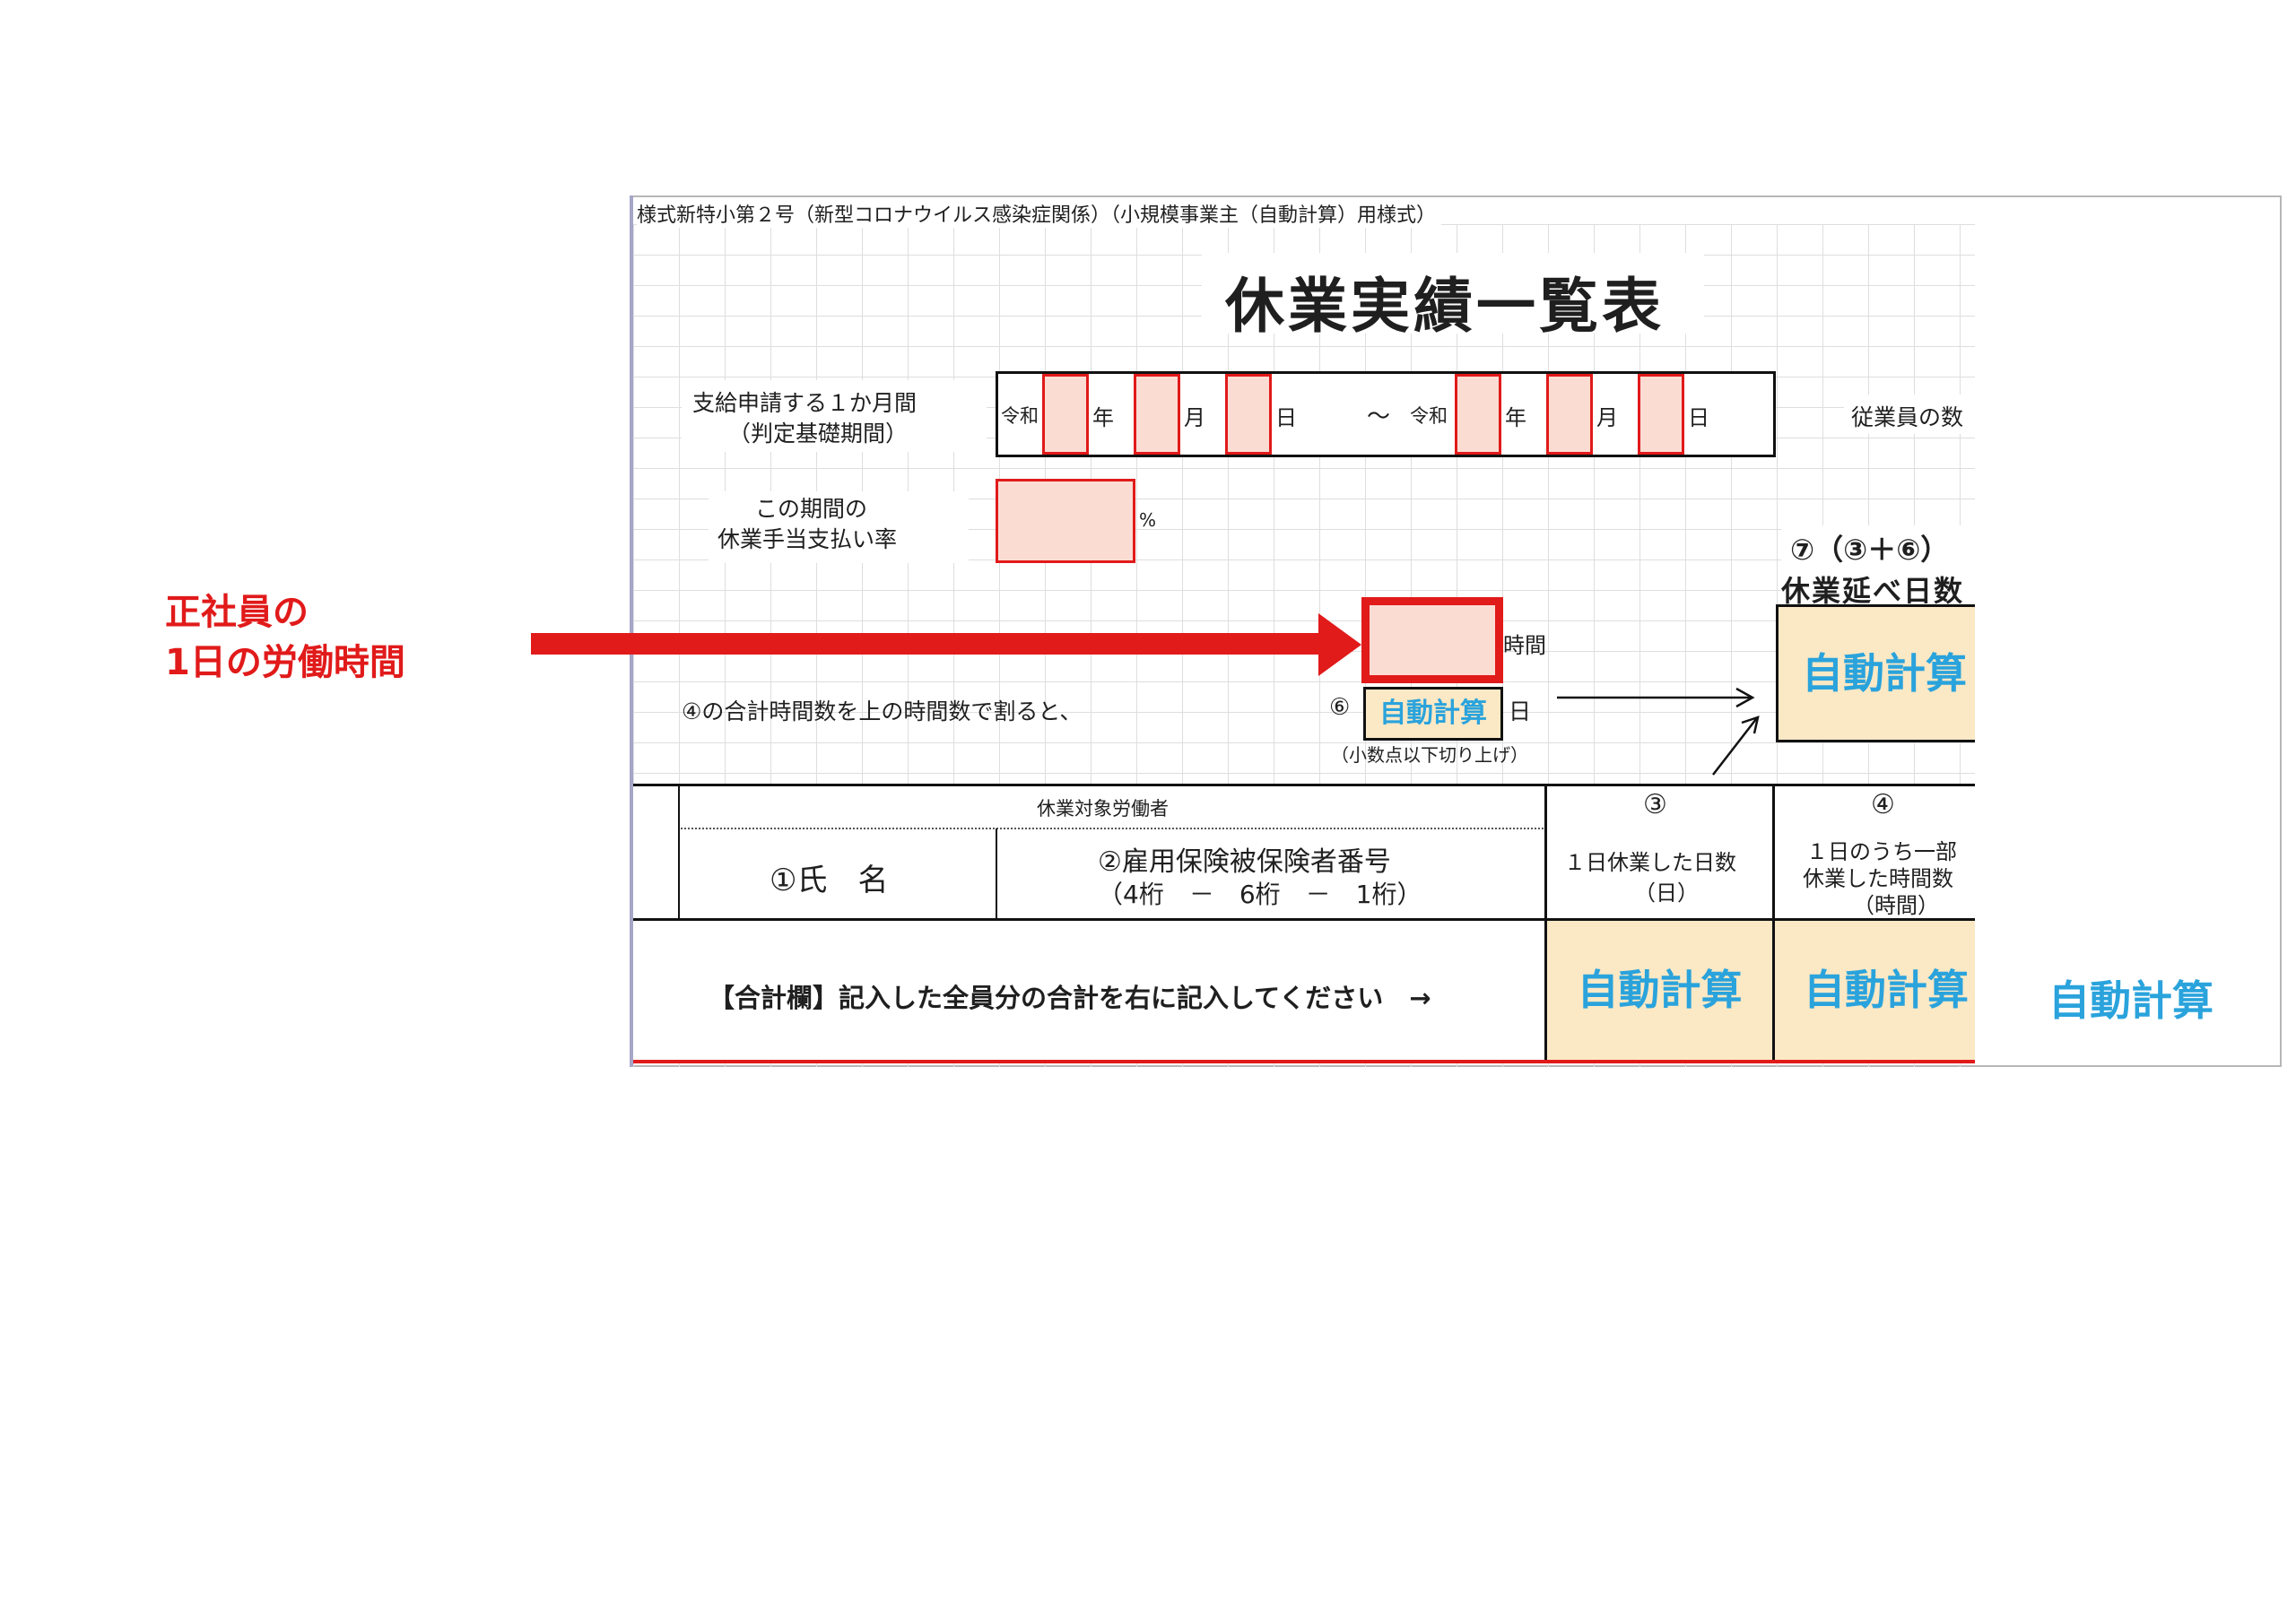 The width and height of the screenshot is (2296, 1622). I want to click on sheet-right-blank, so click(2127, 631).